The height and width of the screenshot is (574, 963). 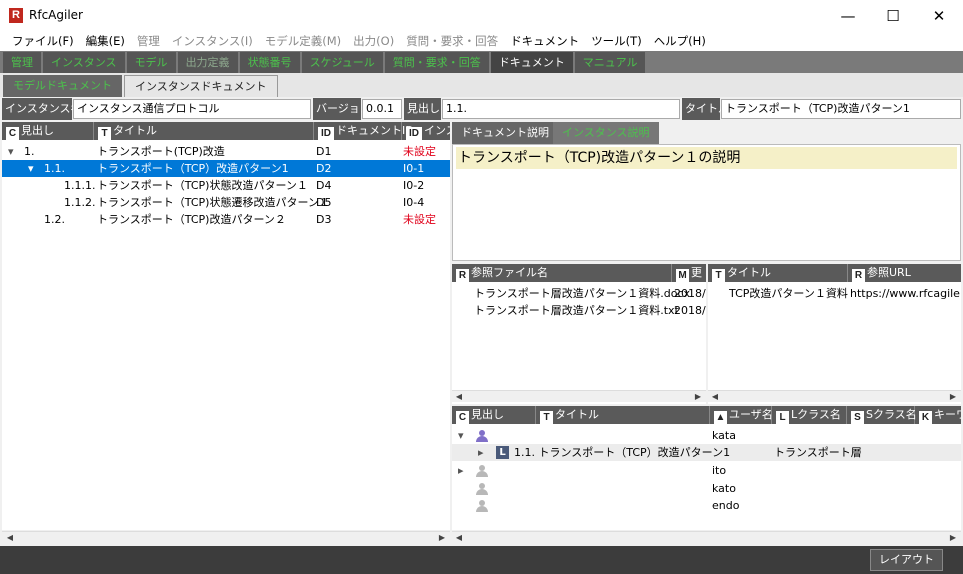 I want to click on tree-row-selected: ▾ 1.1. トランスポート（TCP）改造パターン1 D2 I0-1, so click(x=226, y=168).